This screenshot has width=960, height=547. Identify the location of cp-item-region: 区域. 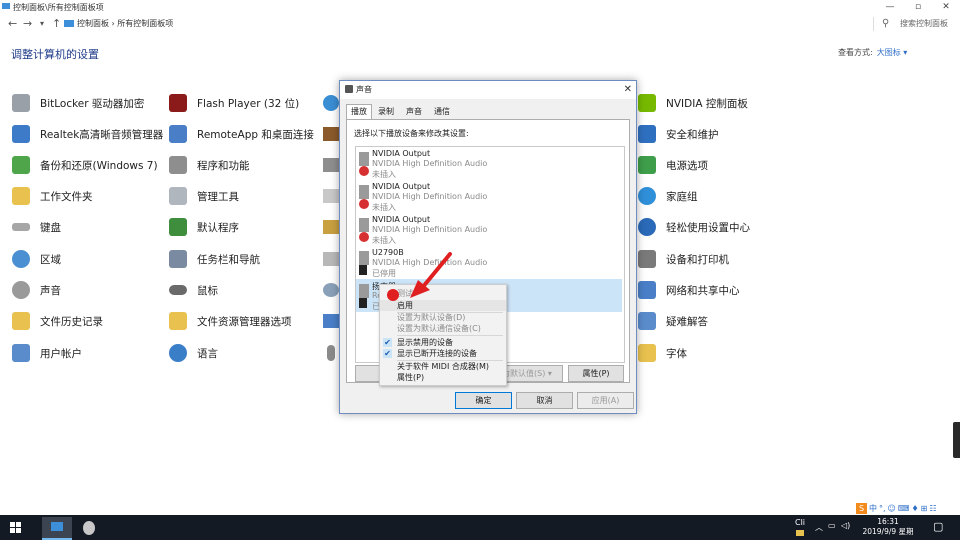
(36, 259).